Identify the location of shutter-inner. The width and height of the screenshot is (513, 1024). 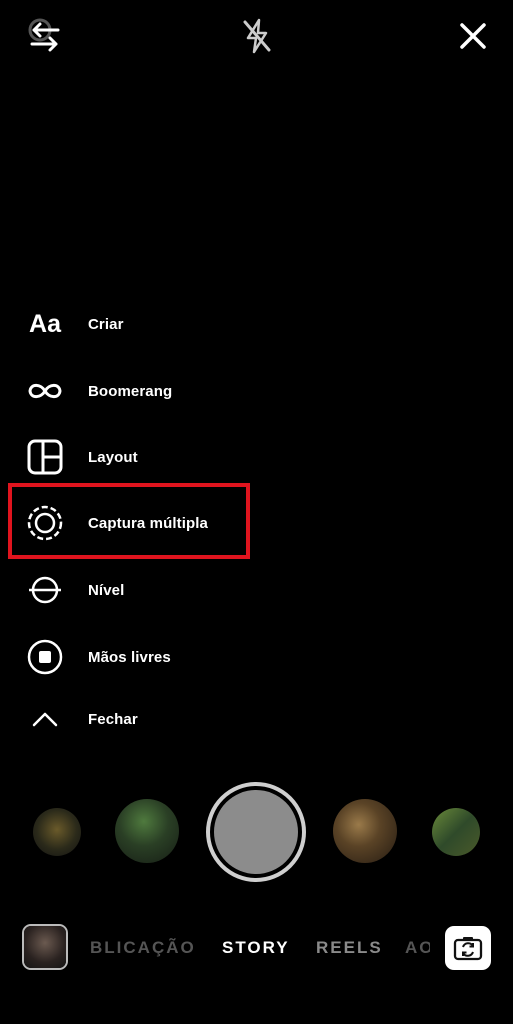
(256, 832).